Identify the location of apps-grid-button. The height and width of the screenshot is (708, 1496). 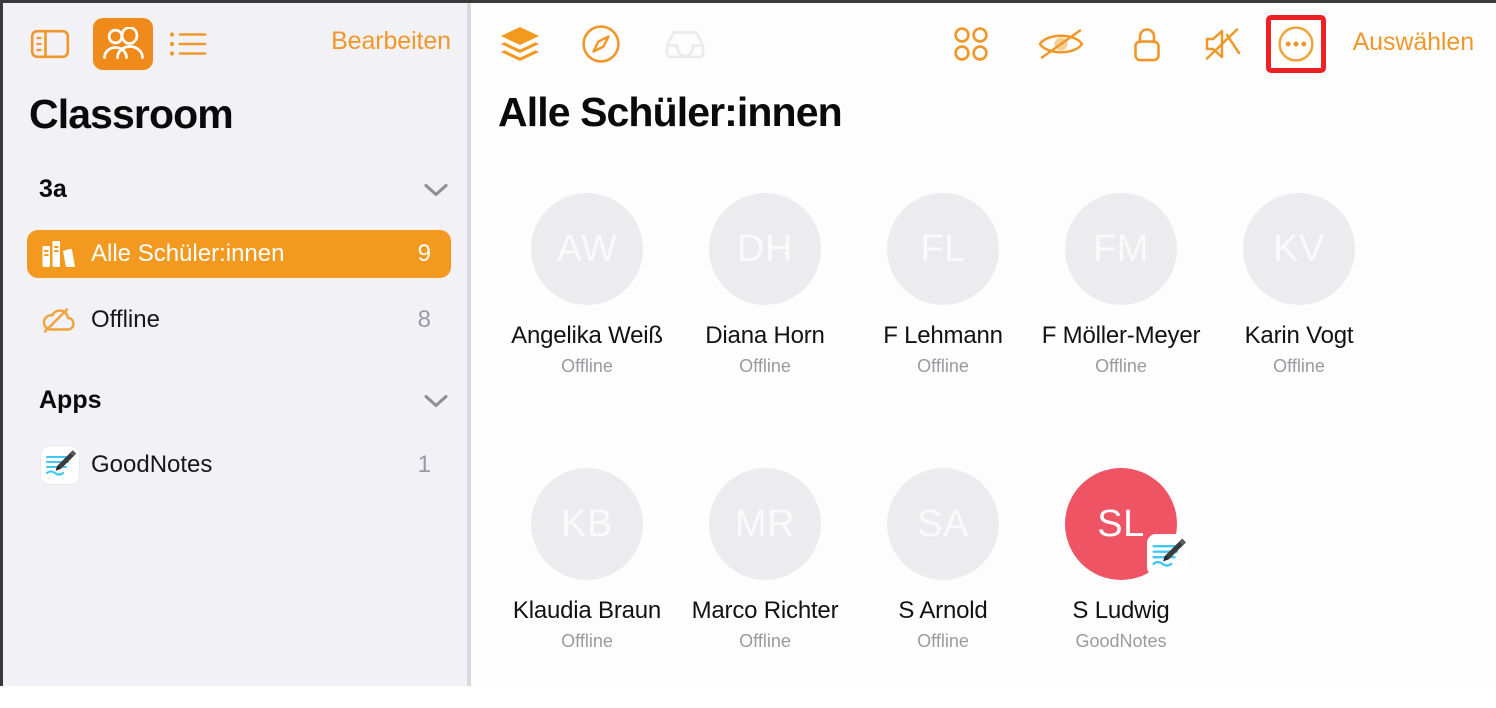
(971, 44).